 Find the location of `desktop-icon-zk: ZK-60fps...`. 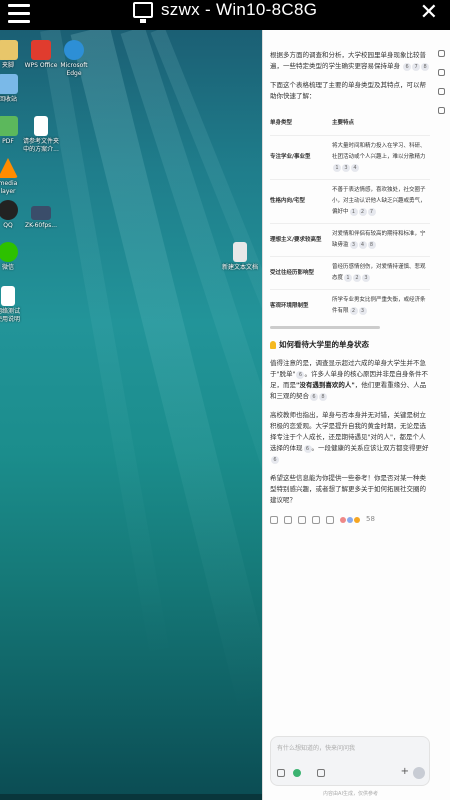

desktop-icon-zk: ZK-60fps... is located at coordinates (41, 218).